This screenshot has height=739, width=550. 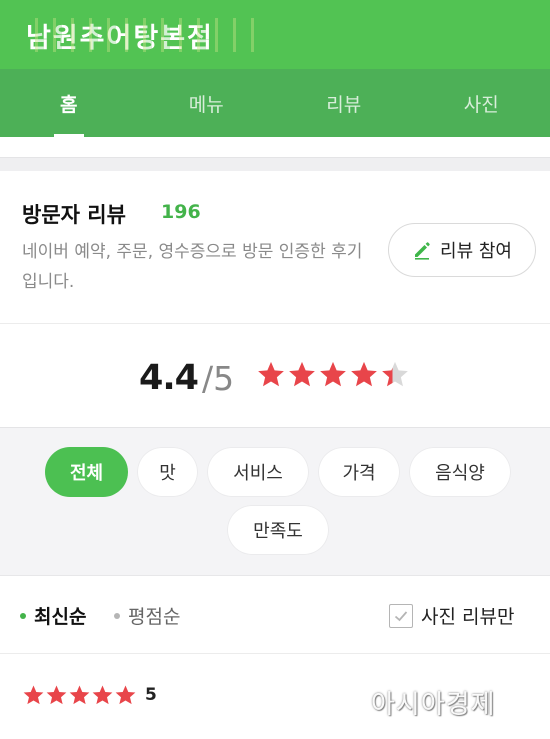 I want to click on chip-label: 만족도, so click(x=278, y=531).